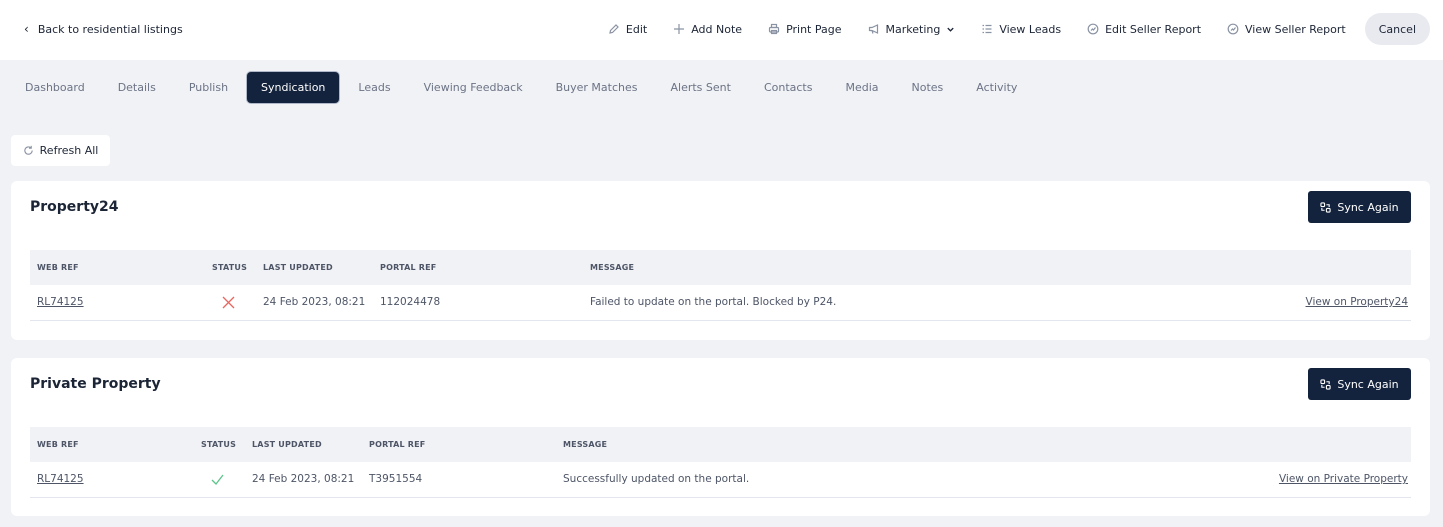 The width and height of the screenshot is (1443, 527). I want to click on marketing-label: Marketing, so click(913, 29).